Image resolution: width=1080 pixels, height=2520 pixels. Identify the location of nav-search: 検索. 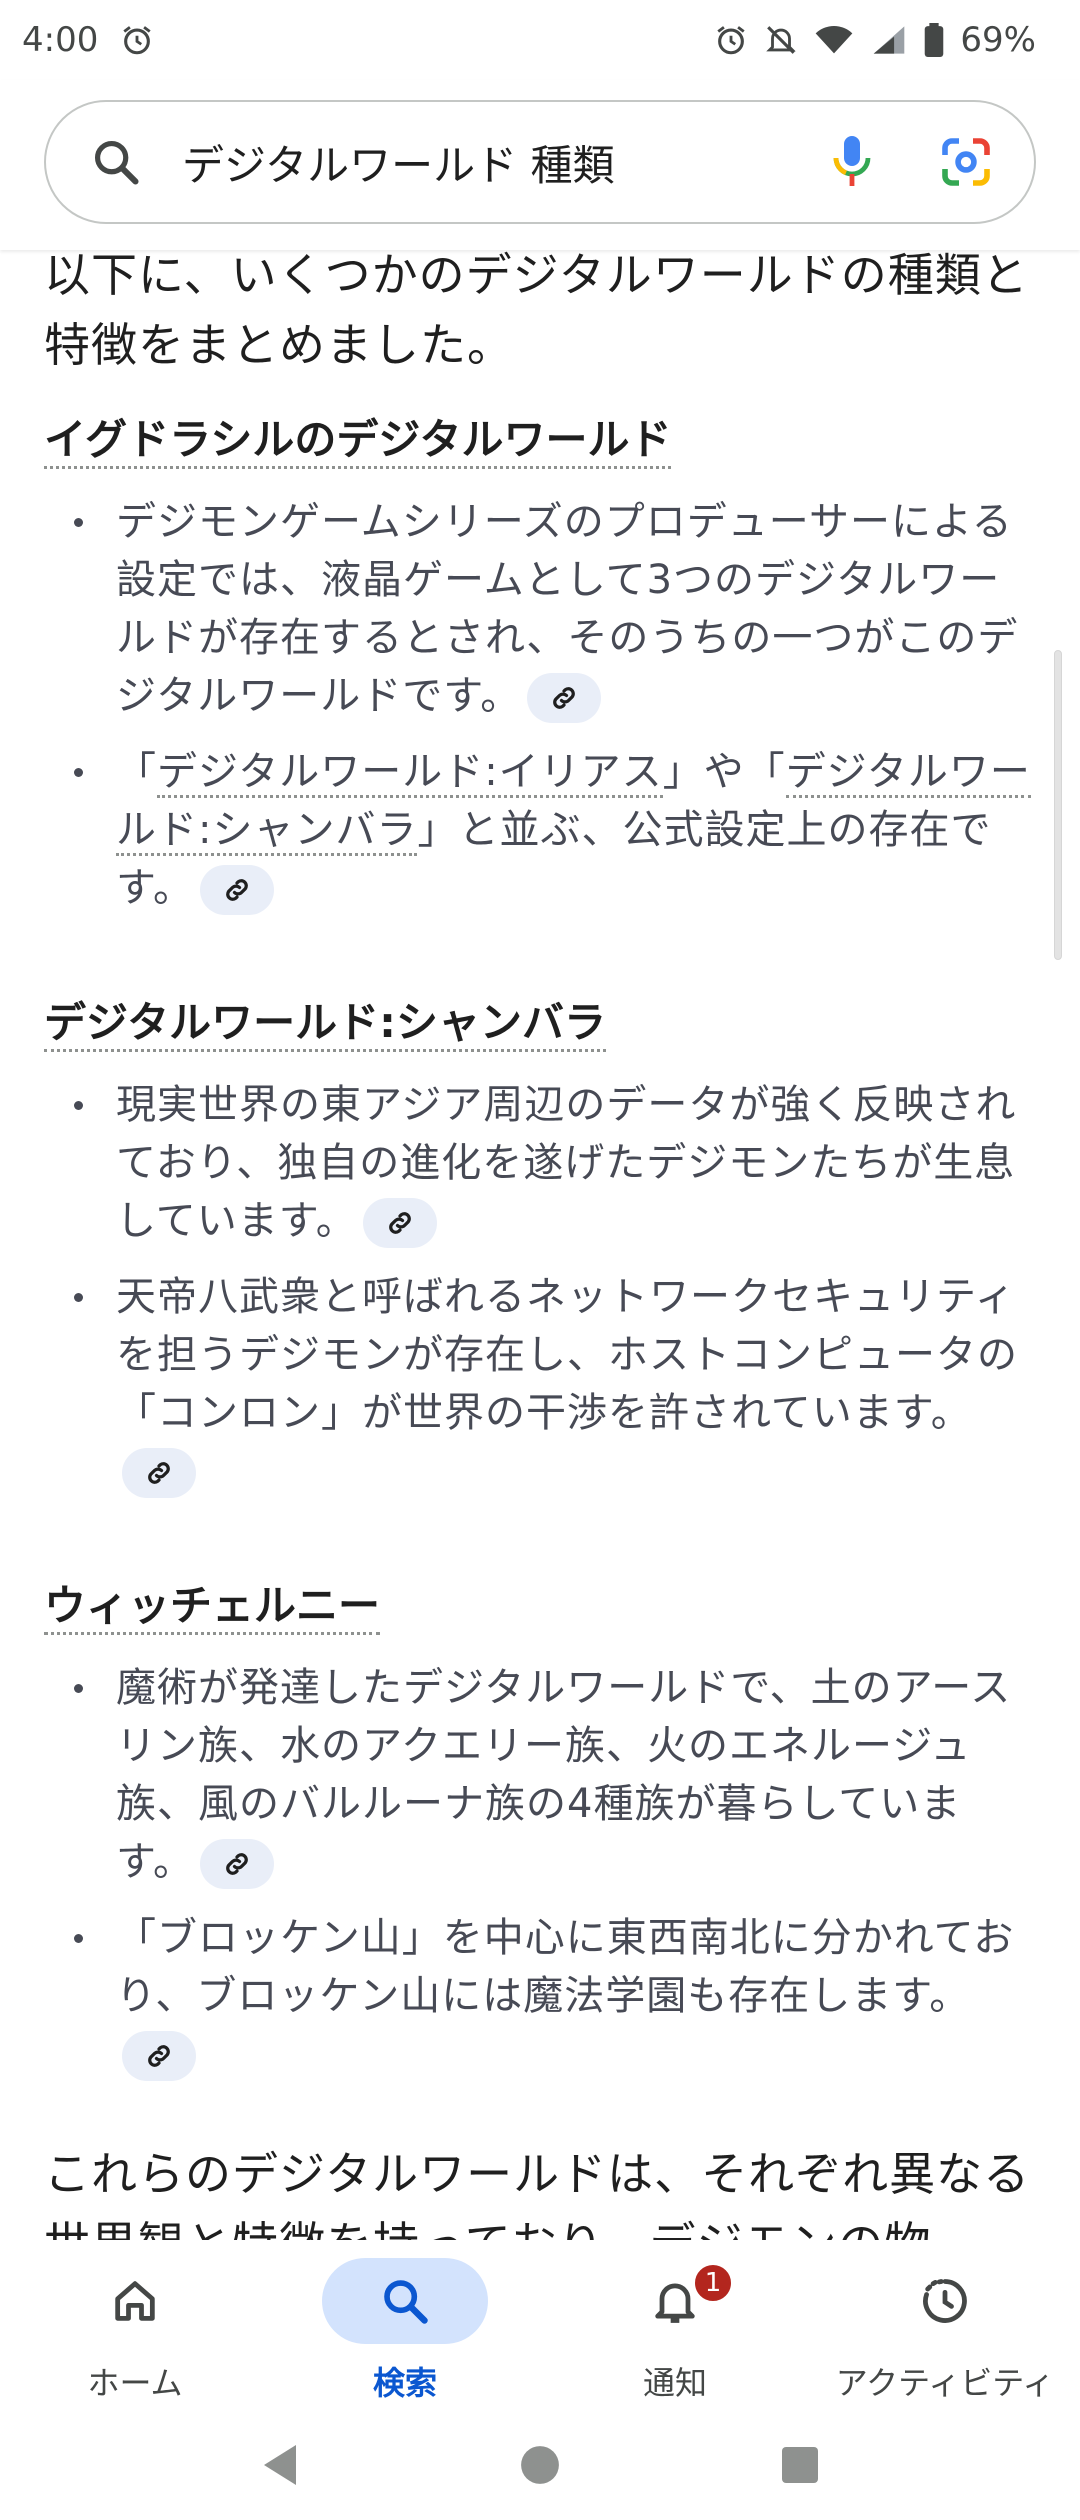
(405, 2325).